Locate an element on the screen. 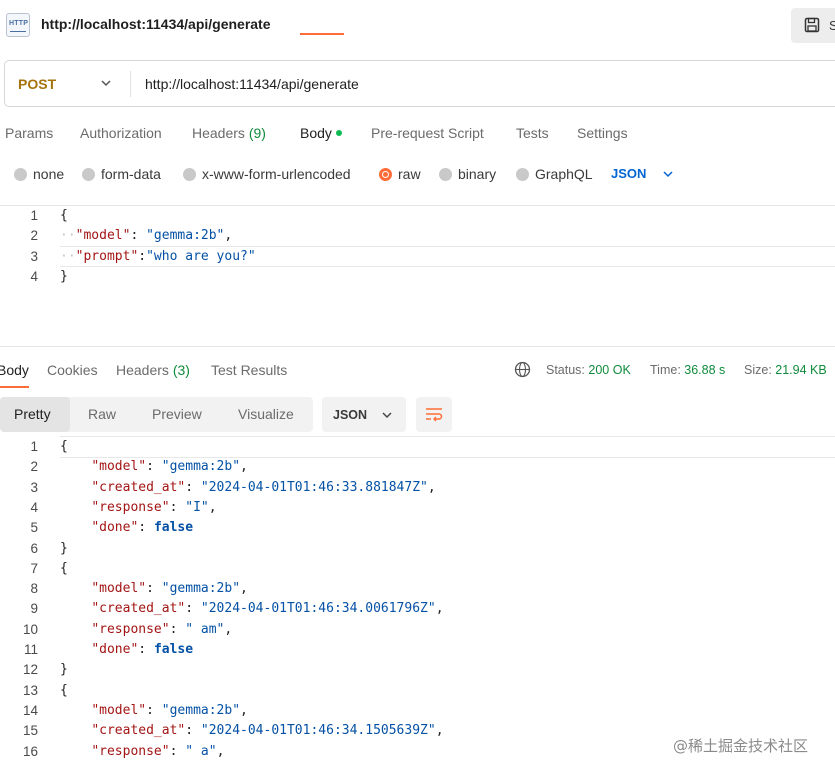  response-status: Status: 200 OK is located at coordinates (588, 370).